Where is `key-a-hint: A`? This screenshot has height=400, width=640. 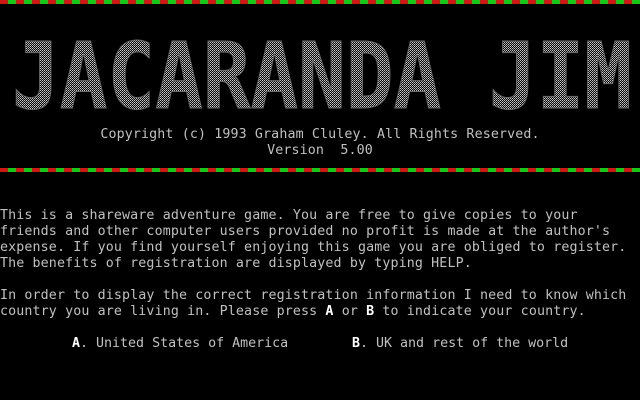 key-a-hint: A is located at coordinates (329, 311).